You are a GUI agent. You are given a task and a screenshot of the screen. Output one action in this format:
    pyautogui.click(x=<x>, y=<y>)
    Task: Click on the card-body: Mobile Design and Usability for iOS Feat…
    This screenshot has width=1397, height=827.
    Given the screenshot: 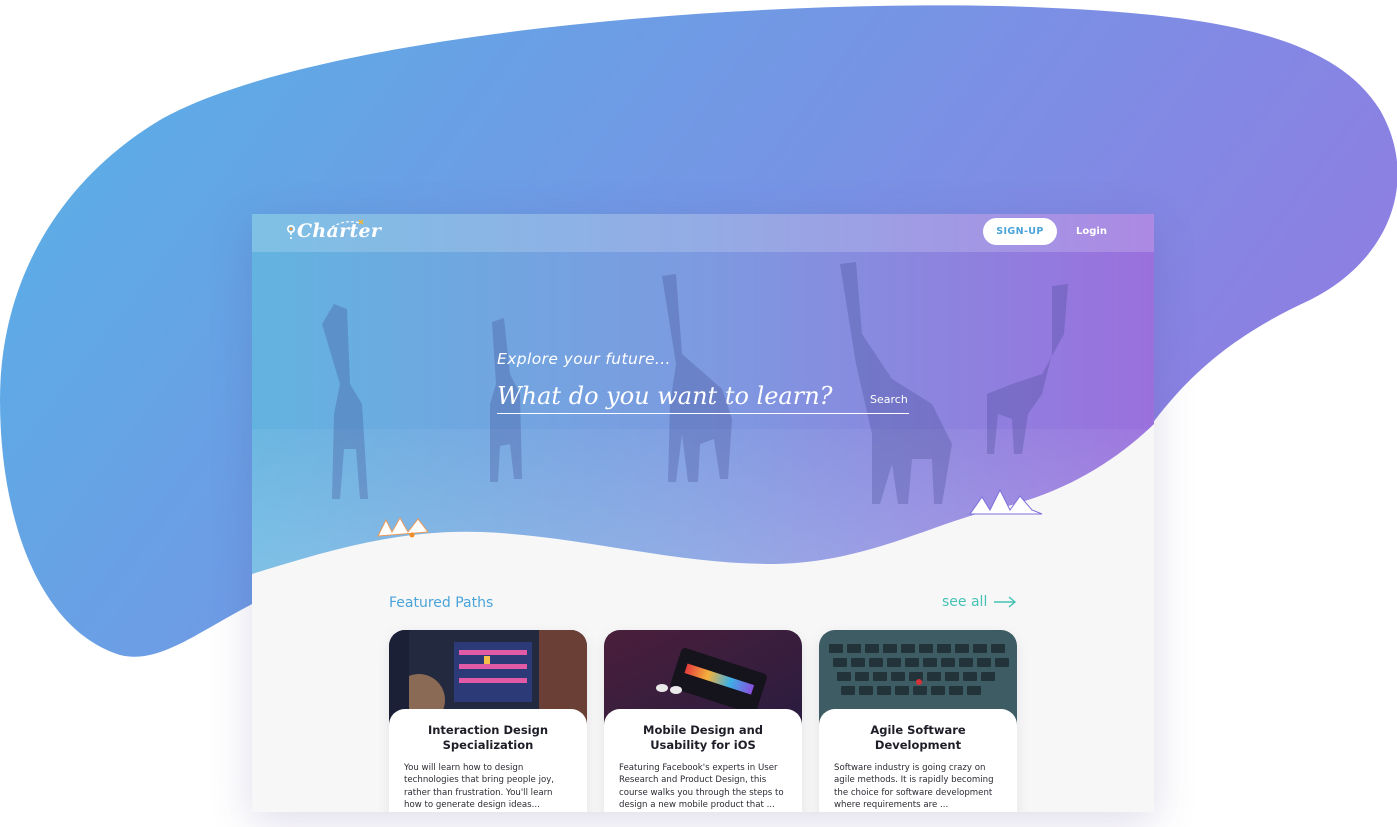 What is the action you would take?
    pyautogui.click(x=703, y=760)
    